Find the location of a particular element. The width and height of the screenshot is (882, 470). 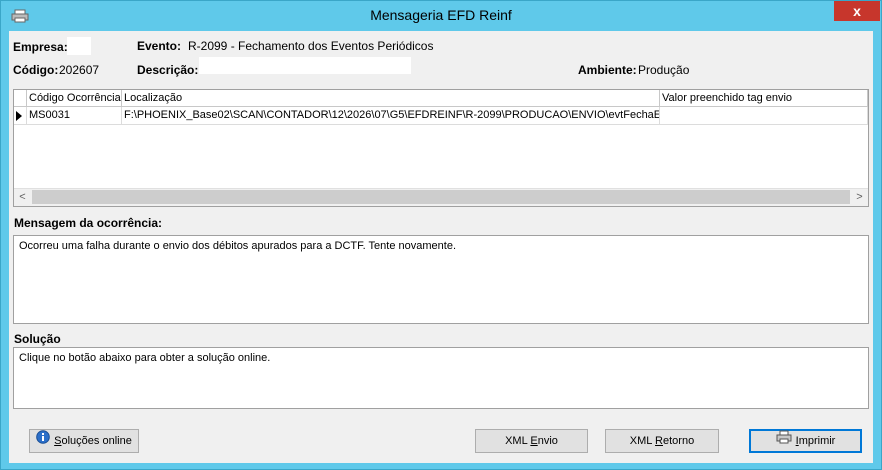

solucoes-online-button: Soluções online is located at coordinates (84, 441).